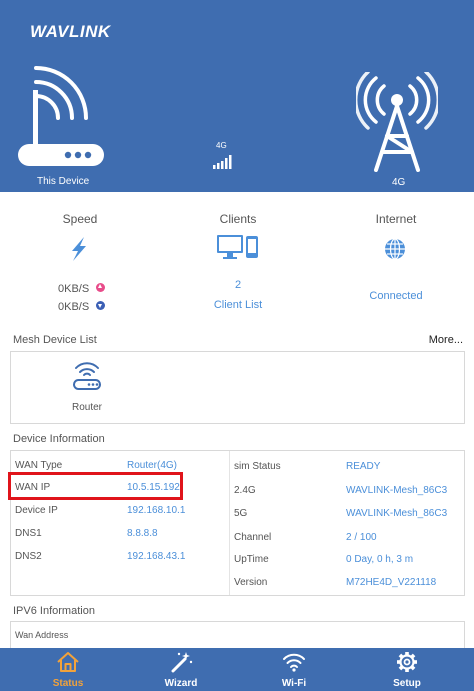  What do you see at coordinates (238, 285) in the screenshot?
I see `client-count: 2` at bounding box center [238, 285].